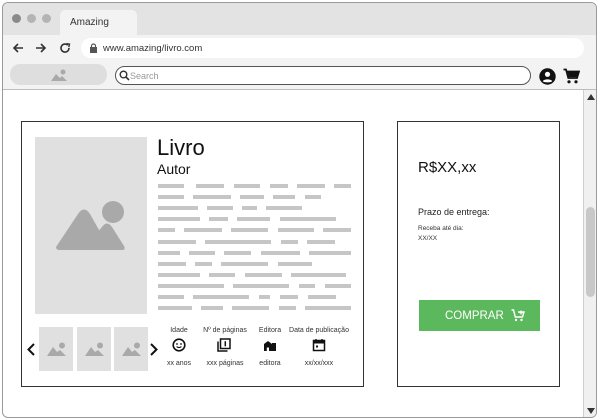  I want to click on scrollbar-thumb, so click(590, 252).